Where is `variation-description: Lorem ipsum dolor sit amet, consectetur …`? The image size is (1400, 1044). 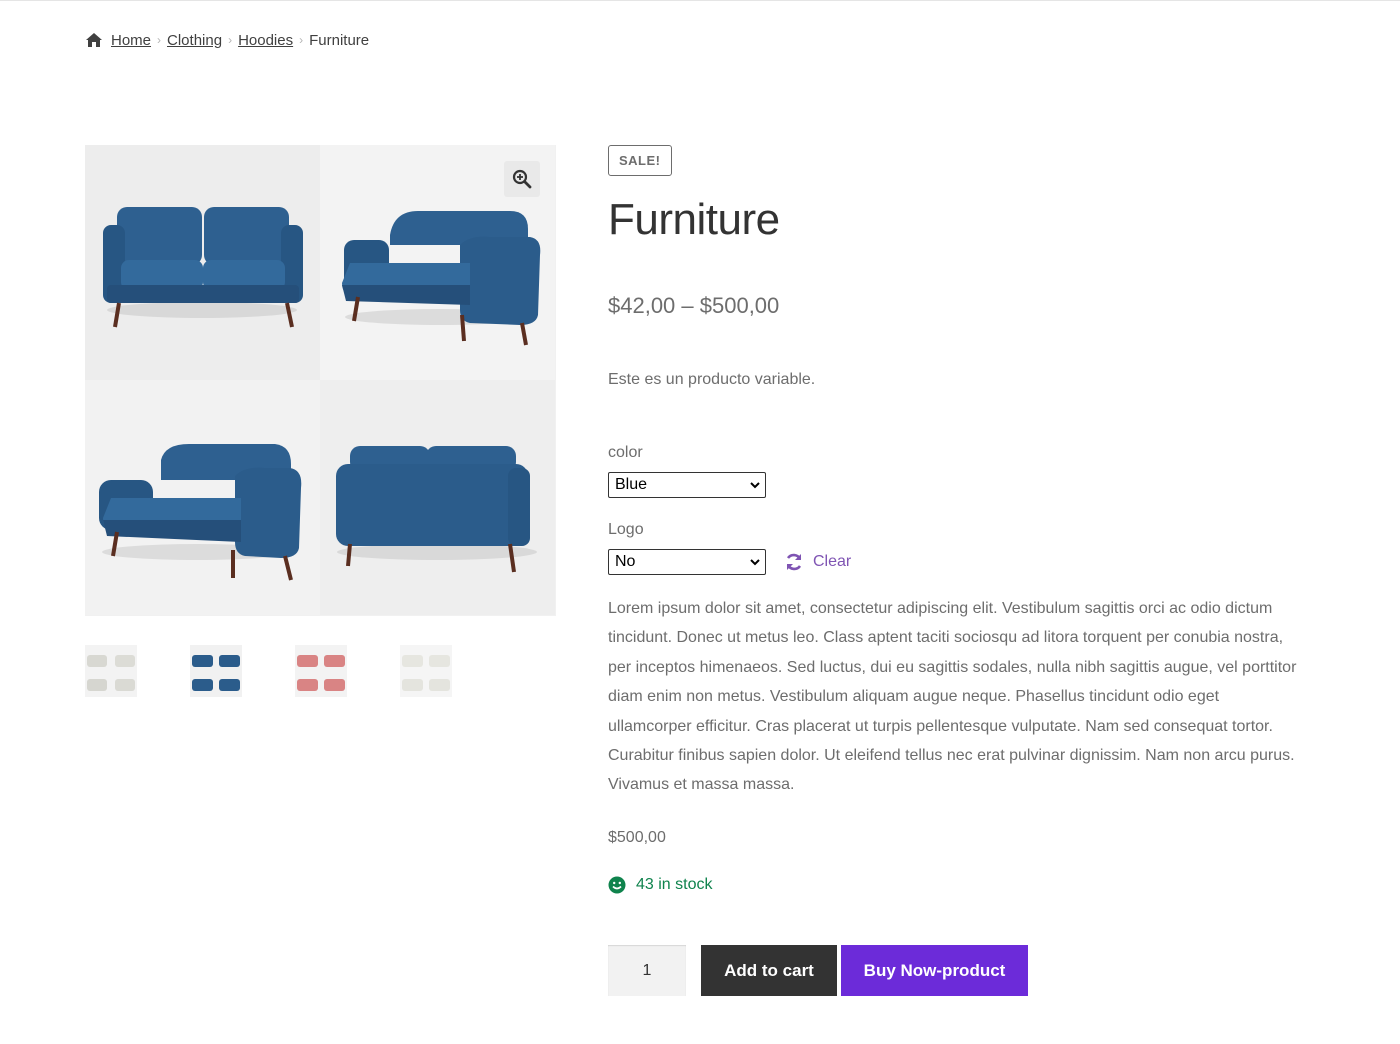 variation-description: Lorem ipsum dolor sit amet, consectetur … is located at coordinates (952, 697).